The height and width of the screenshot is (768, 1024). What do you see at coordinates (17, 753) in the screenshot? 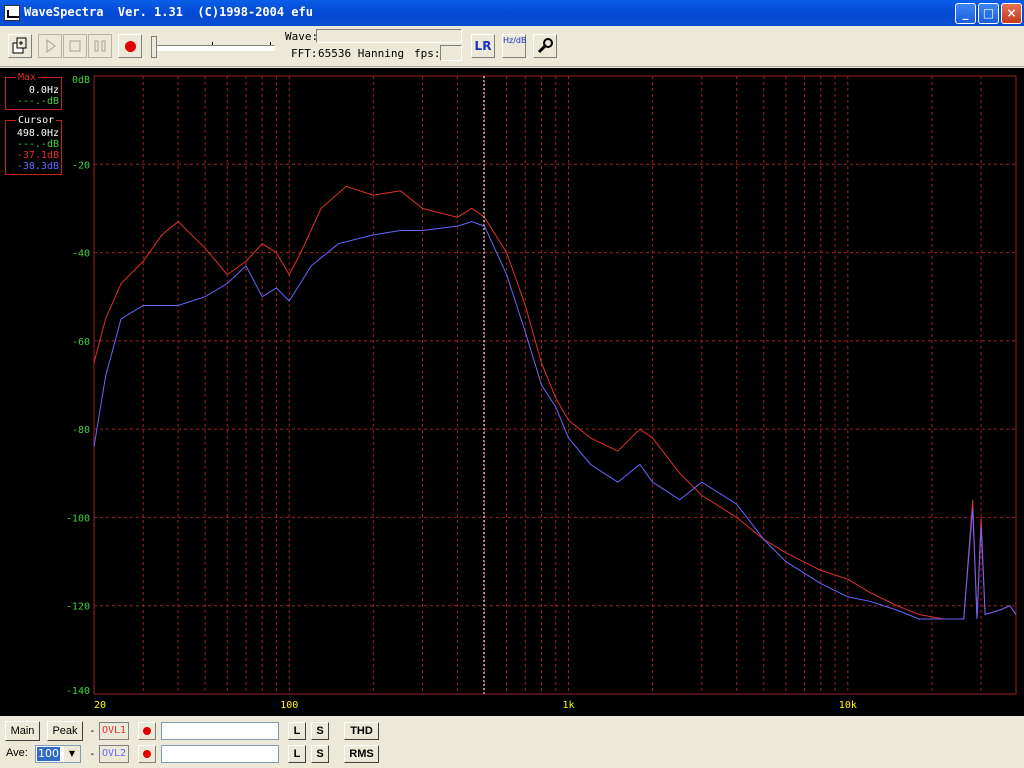
I see `average-label: Ave:` at bounding box center [17, 753].